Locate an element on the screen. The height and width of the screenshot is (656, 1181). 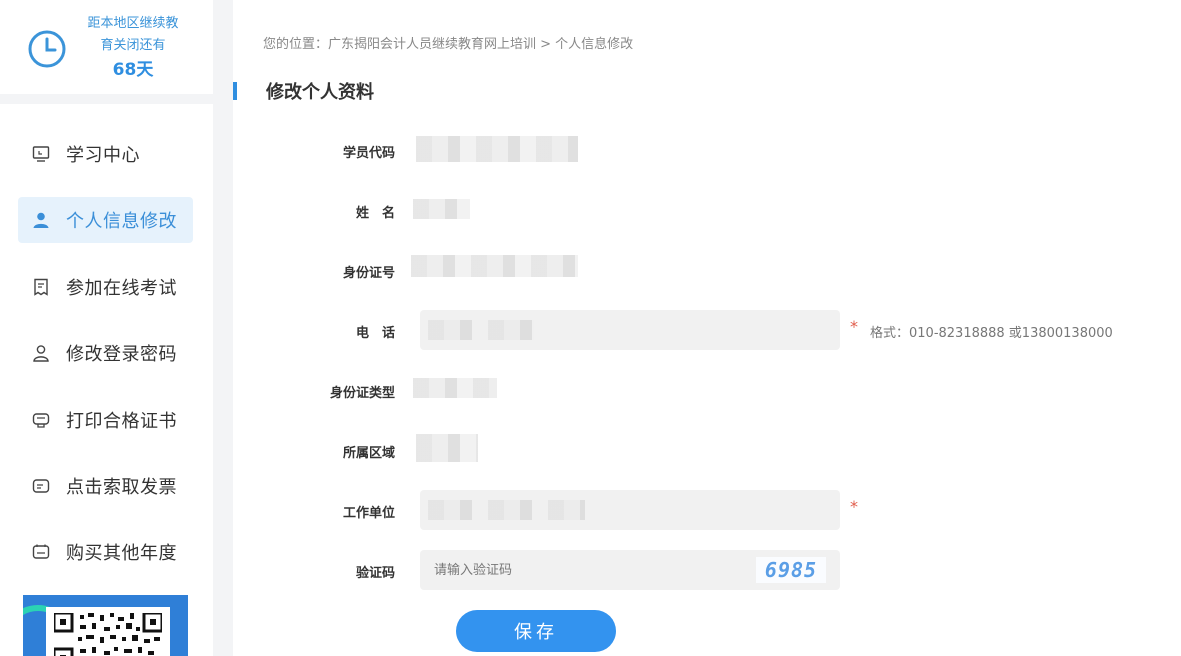
id-type-value-redacted is located at coordinates (455, 388).